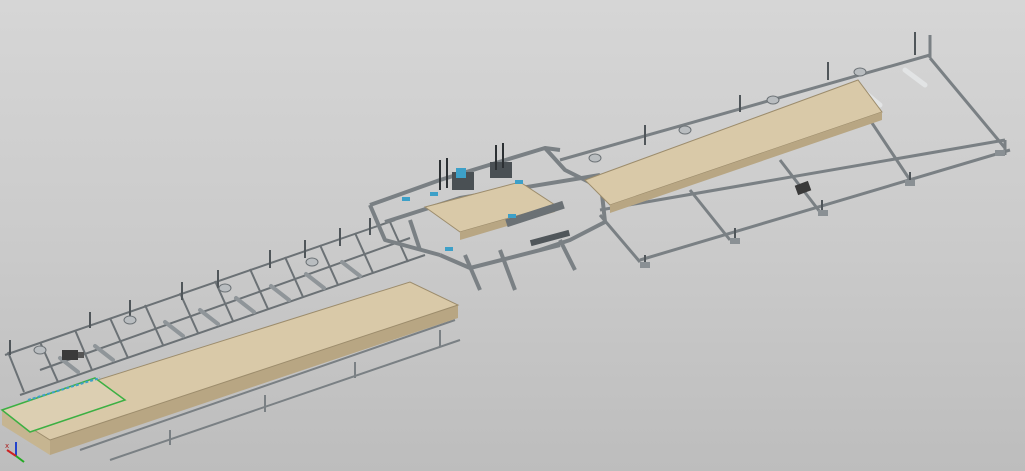  Describe the element at coordinates (11, 453) in the screenshot. I see `triad-x-axis` at that location.